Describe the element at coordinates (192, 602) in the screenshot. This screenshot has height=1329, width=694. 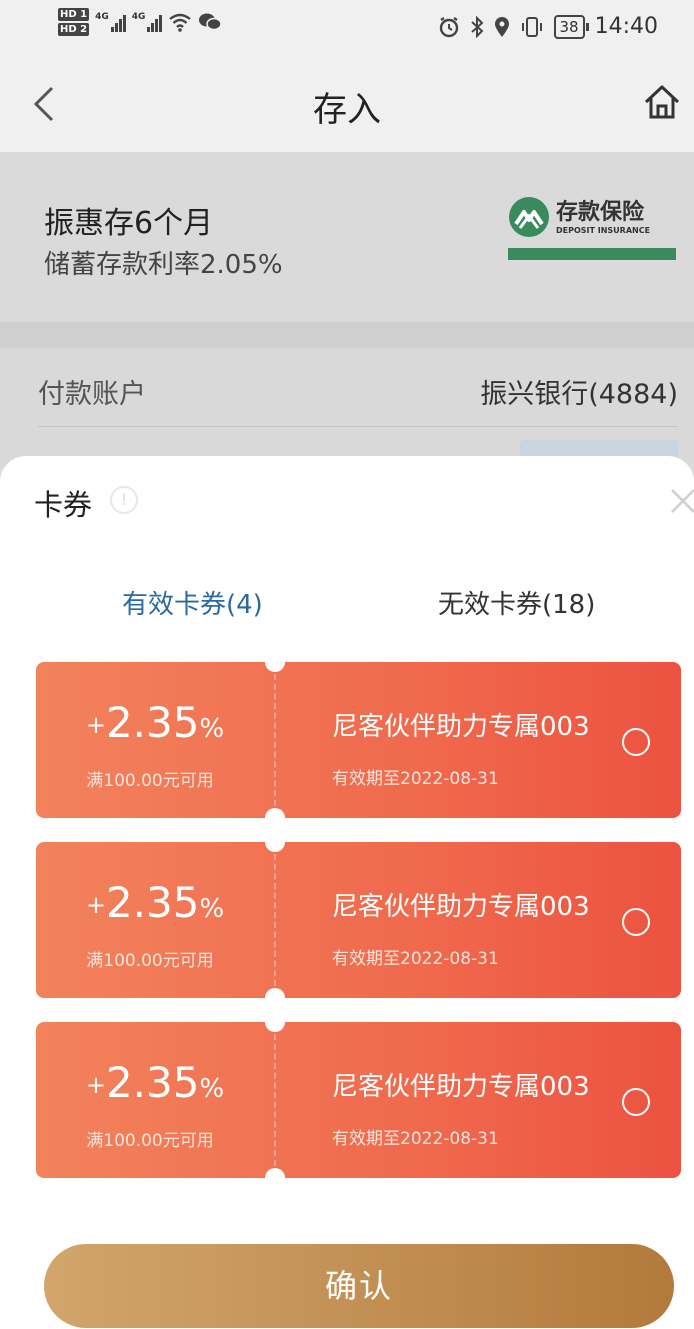
I see `tab-valid-coupons: 有效卡券(4)` at that location.